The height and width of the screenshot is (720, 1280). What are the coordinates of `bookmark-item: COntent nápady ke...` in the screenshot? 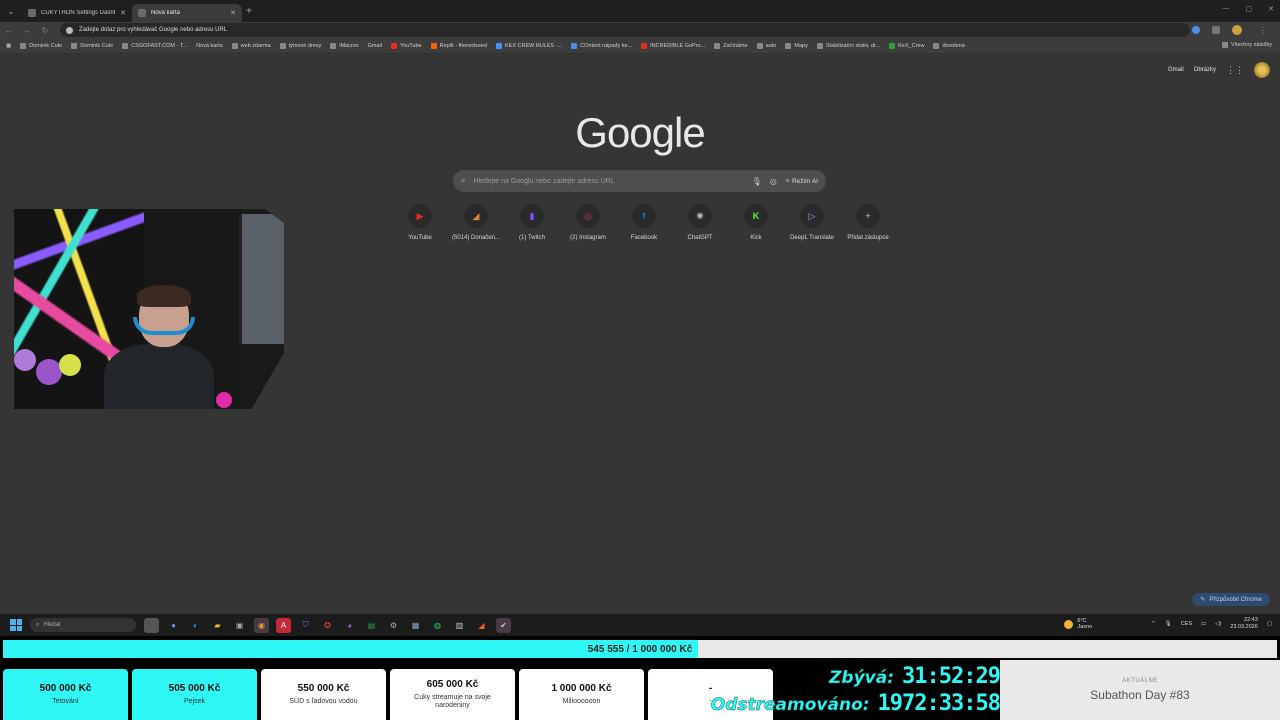 It's located at (601, 45).